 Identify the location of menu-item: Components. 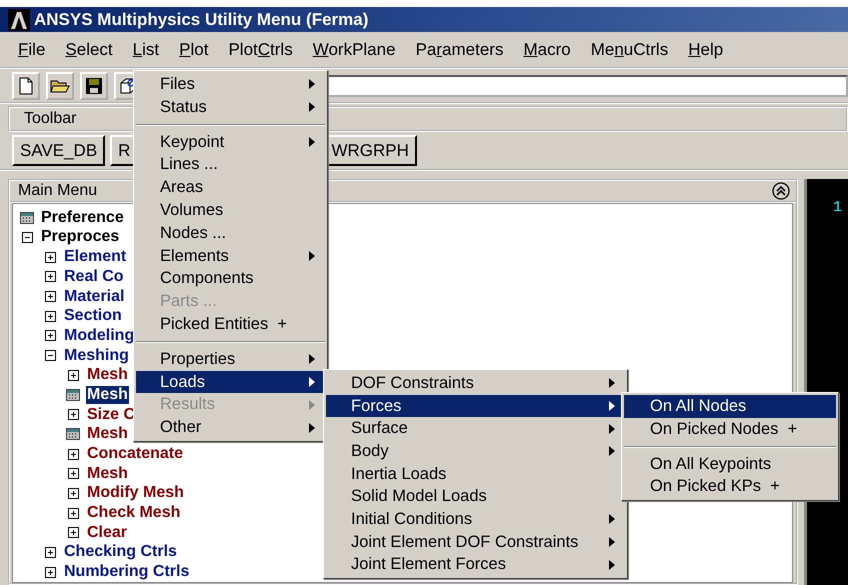
(230, 278).